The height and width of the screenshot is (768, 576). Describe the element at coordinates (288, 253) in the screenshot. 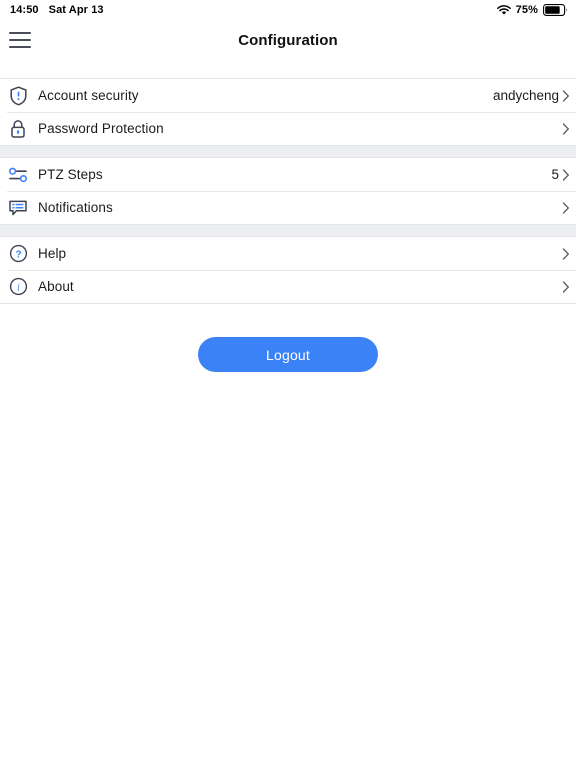

I see `settings-row-help: ? Help` at that location.